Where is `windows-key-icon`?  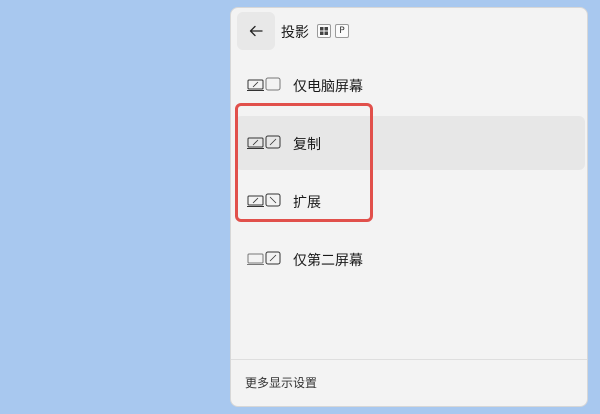
windows-key-icon is located at coordinates (324, 31).